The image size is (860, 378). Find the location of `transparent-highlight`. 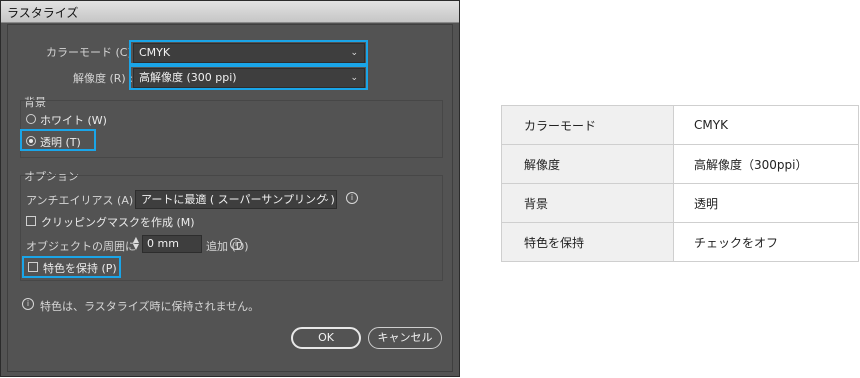

transparent-highlight is located at coordinates (58, 140).